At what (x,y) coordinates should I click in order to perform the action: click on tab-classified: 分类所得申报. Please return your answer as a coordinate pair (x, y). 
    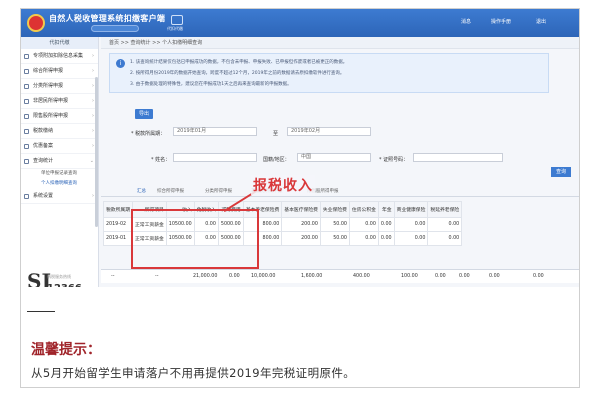
    Looking at the image, I should click on (218, 191).